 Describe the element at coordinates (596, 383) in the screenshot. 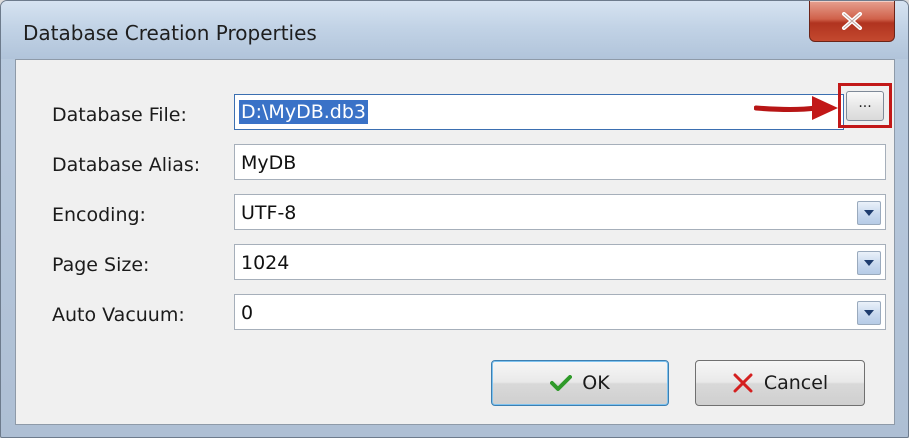

I see `ok-button-label: OK` at that location.